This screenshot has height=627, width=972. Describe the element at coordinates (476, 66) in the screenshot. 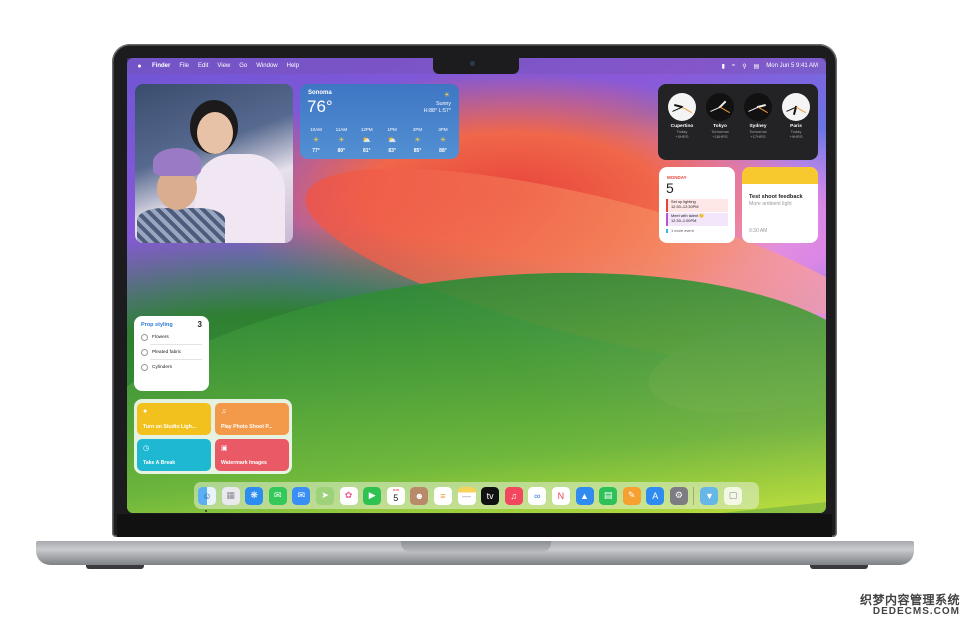

I see `camera-notch` at that location.